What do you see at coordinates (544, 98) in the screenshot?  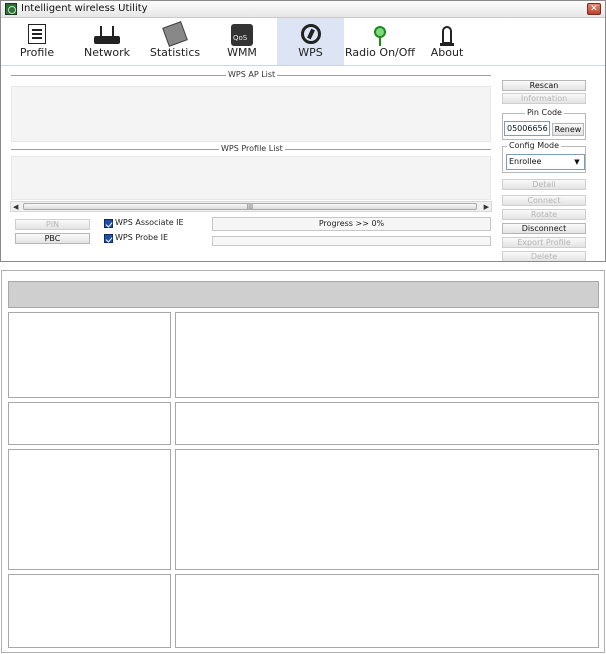 I see `information-button: Information` at bounding box center [544, 98].